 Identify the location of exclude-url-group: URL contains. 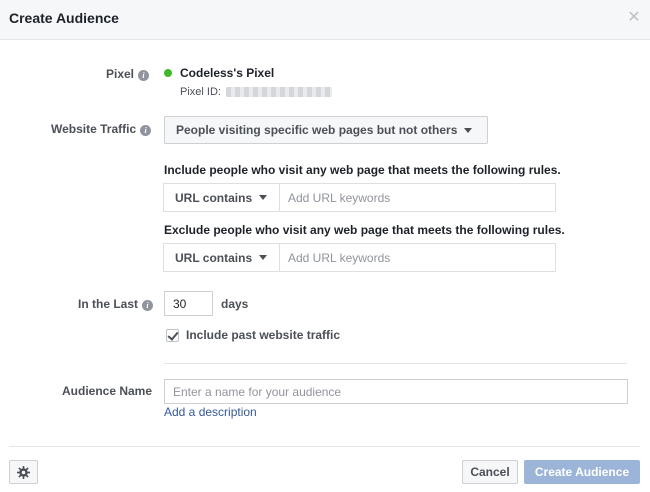
(359, 257).